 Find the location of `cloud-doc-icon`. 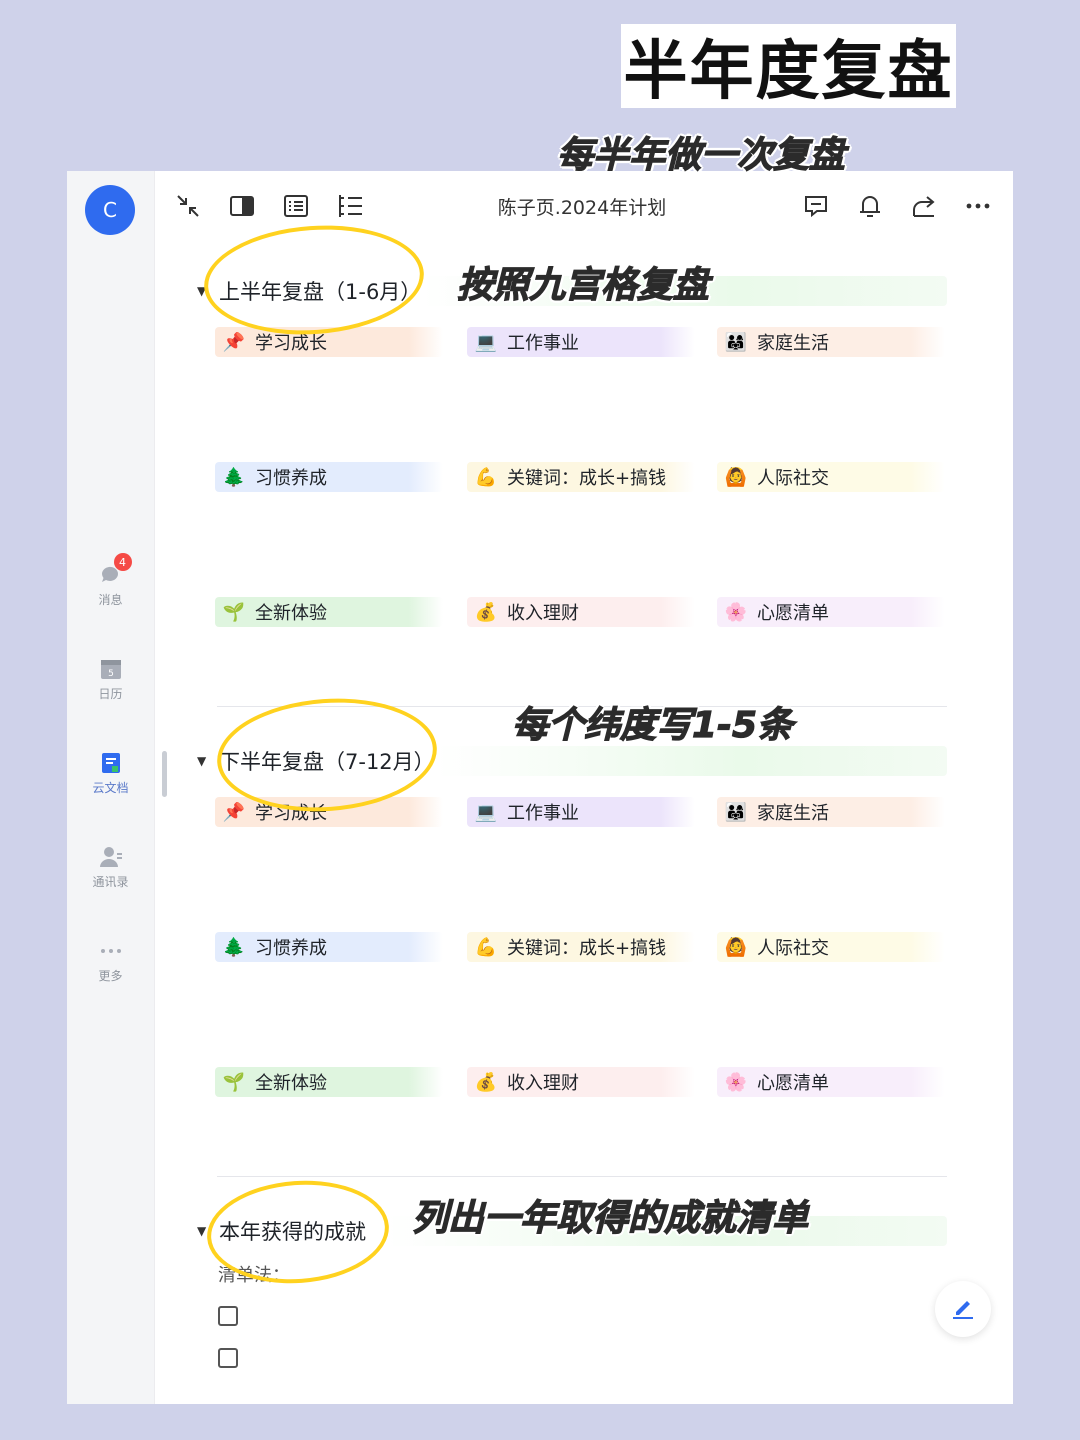

cloud-doc-icon is located at coordinates (111, 763).